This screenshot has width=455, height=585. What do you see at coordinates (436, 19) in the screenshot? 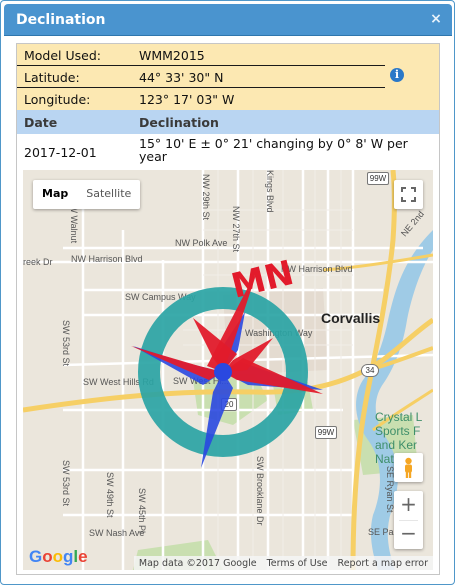
I see `close-button: ×` at bounding box center [436, 19].